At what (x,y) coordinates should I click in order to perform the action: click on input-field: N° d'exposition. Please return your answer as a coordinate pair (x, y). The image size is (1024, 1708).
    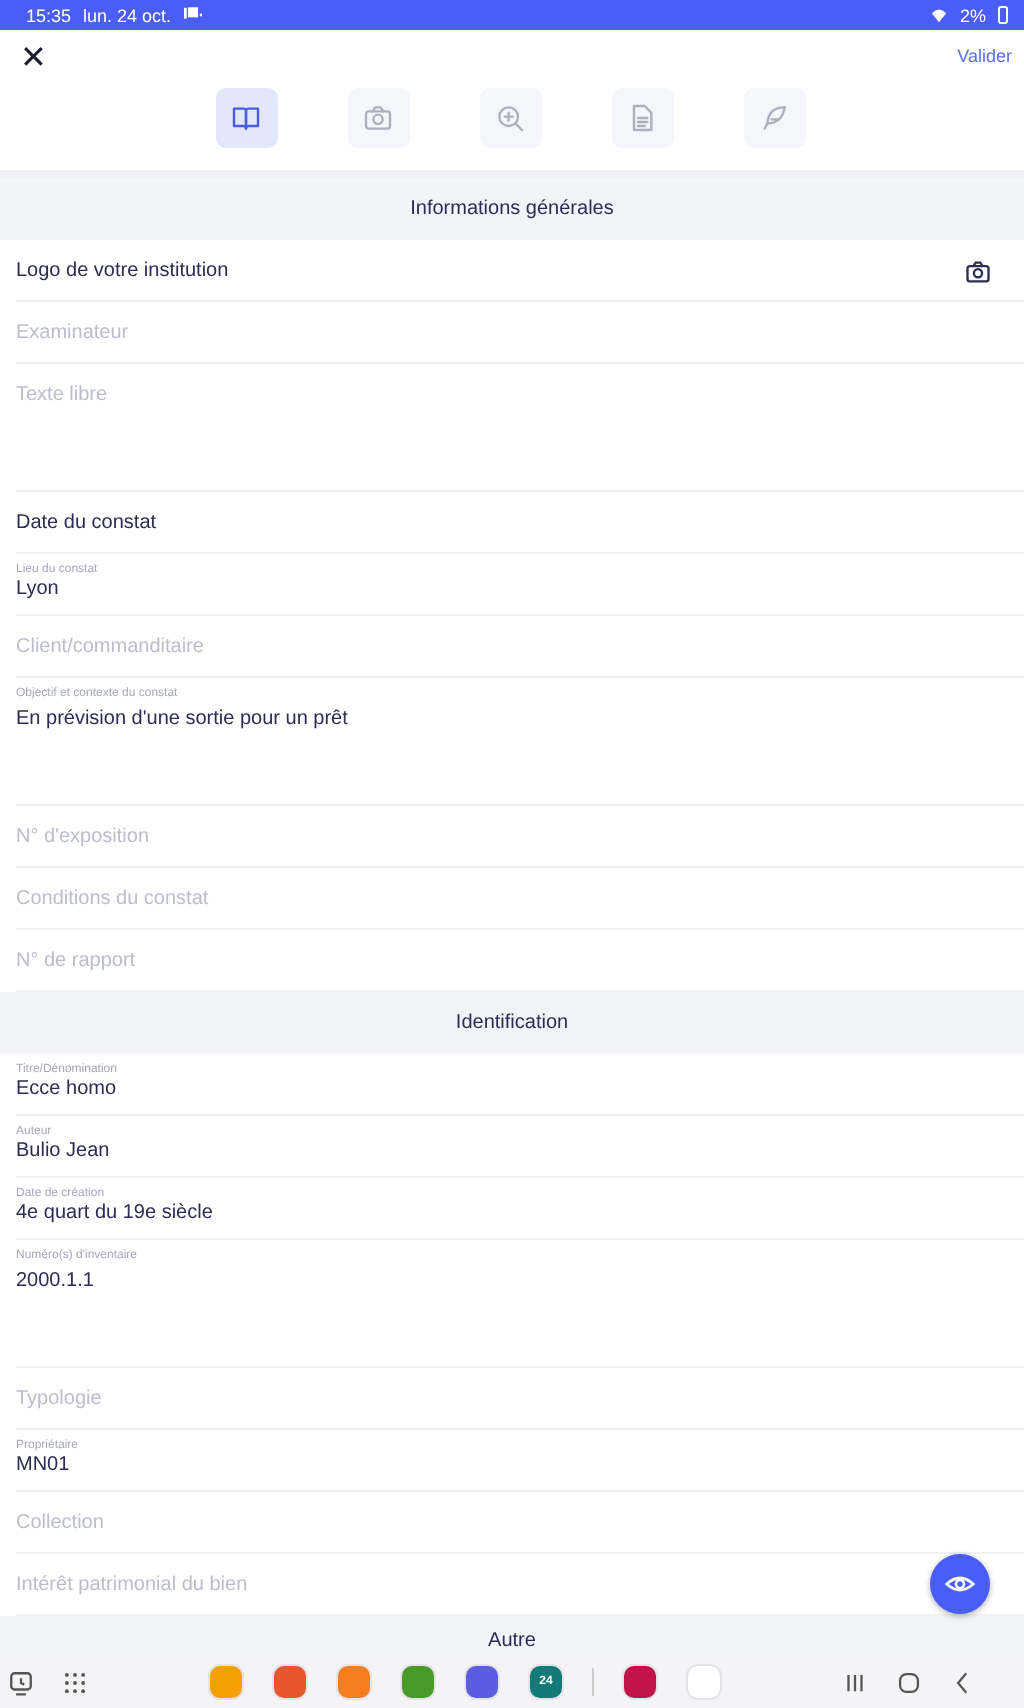
    Looking at the image, I should click on (520, 837).